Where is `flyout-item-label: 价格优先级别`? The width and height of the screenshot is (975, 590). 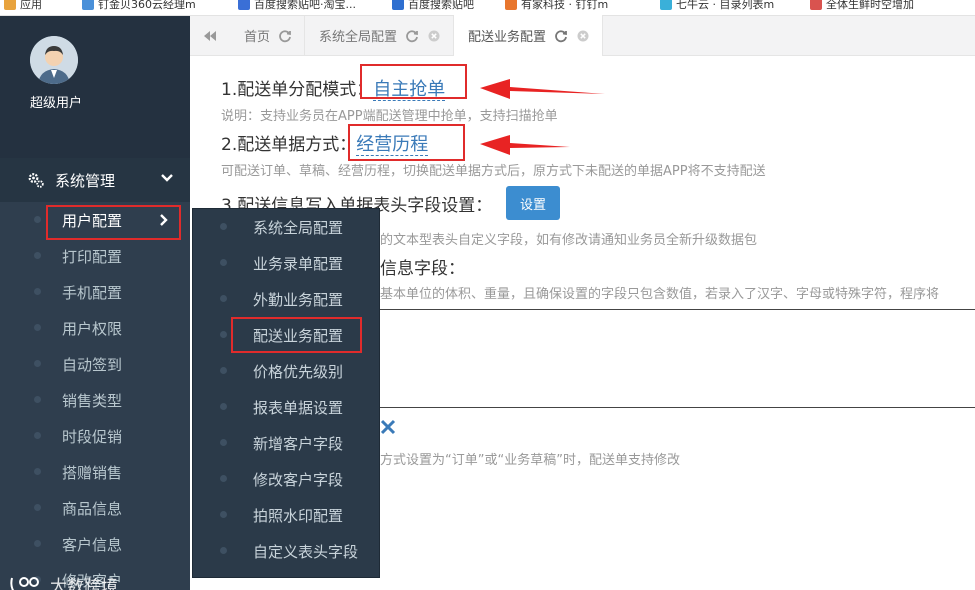 flyout-item-label: 价格优先级别 is located at coordinates (298, 371).